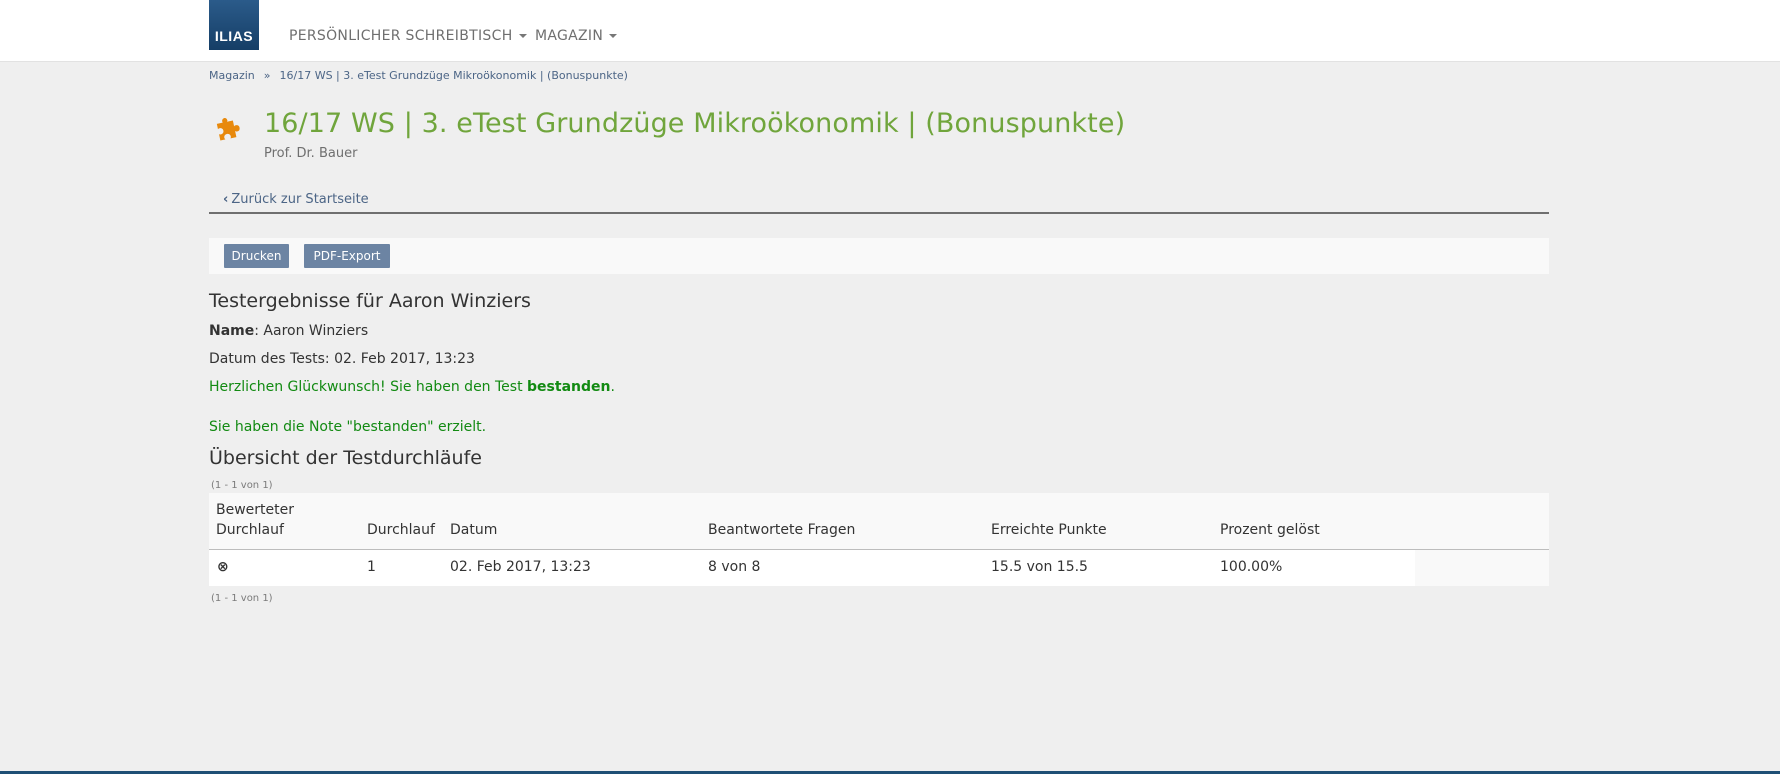 The height and width of the screenshot is (774, 1780). Describe the element at coordinates (256, 256) in the screenshot. I see `print-button: Drucken` at that location.